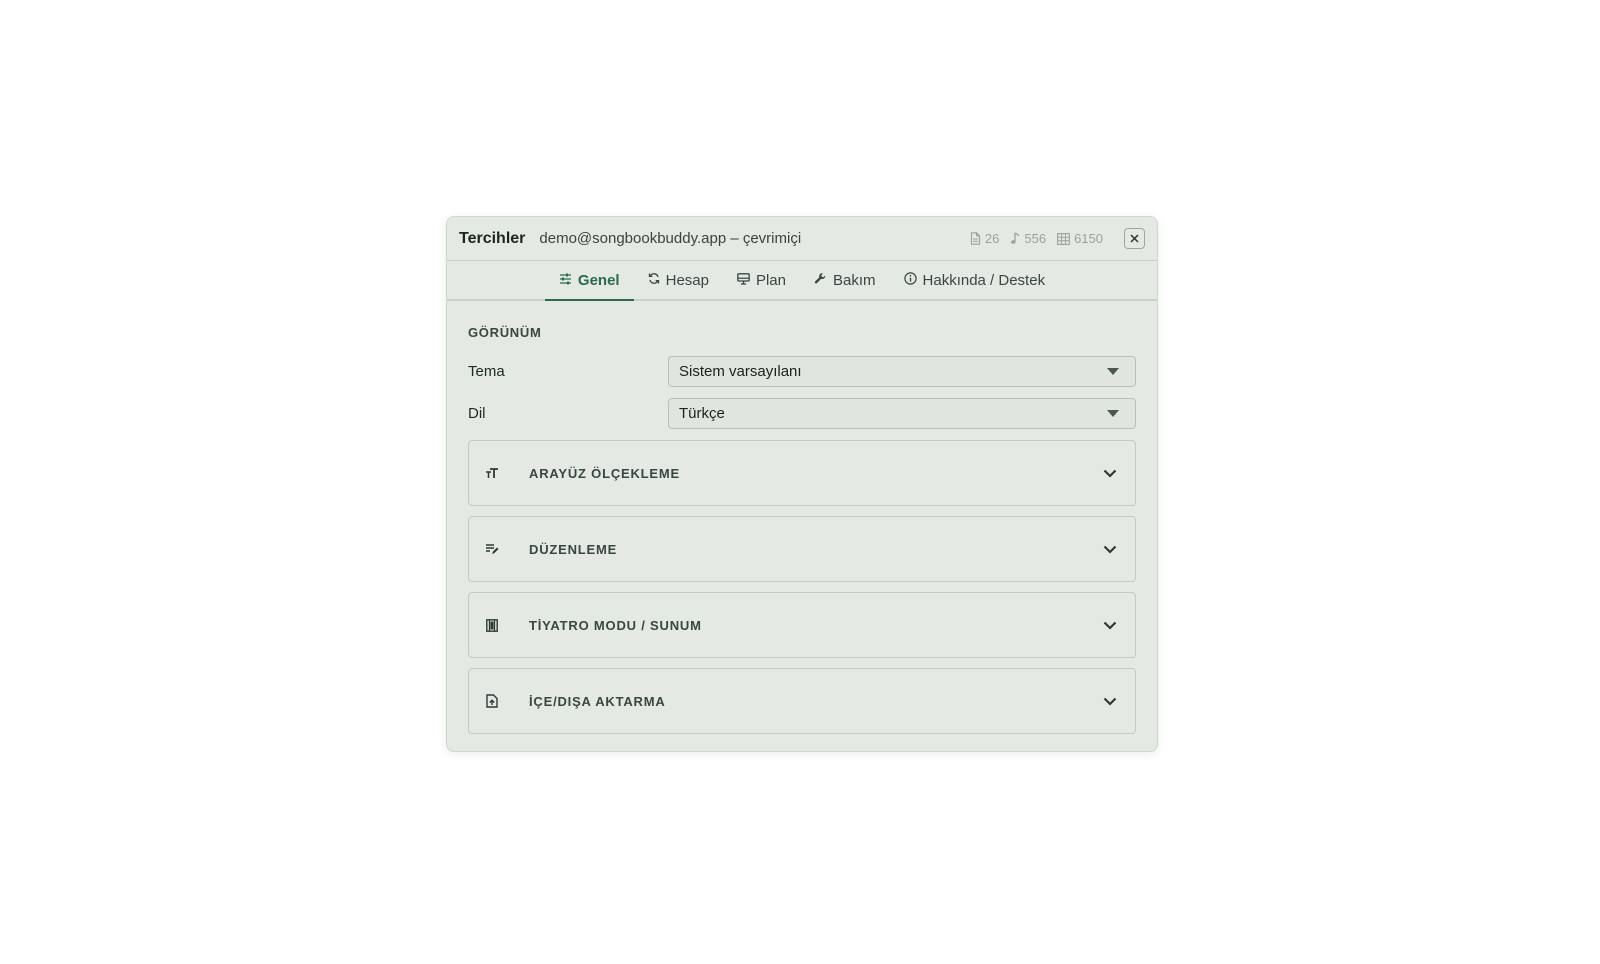 Image resolution: width=1600 pixels, height=964 pixels. I want to click on close-button, so click(1134, 238).